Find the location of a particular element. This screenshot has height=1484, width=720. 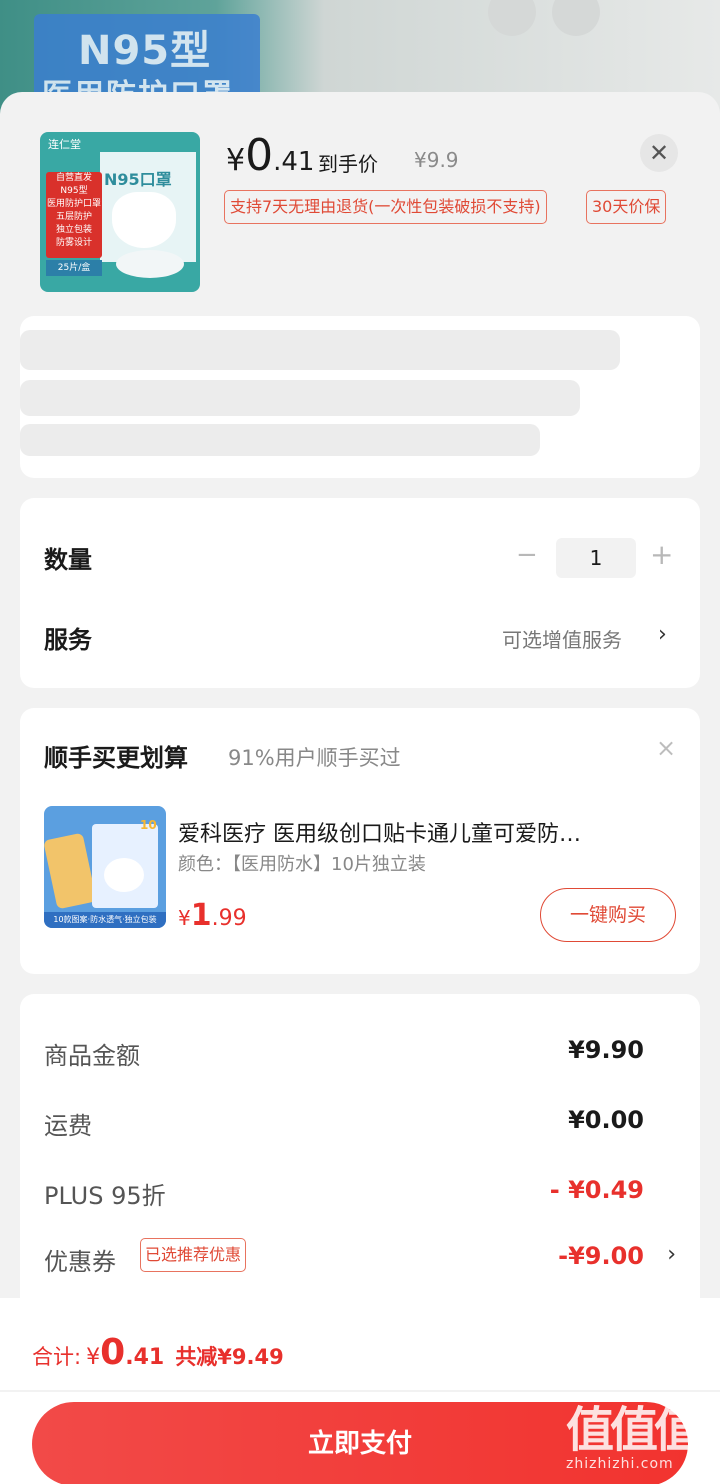

bundle-item-spec: 颜色：【医用防水】10片独立装 is located at coordinates (302, 864).